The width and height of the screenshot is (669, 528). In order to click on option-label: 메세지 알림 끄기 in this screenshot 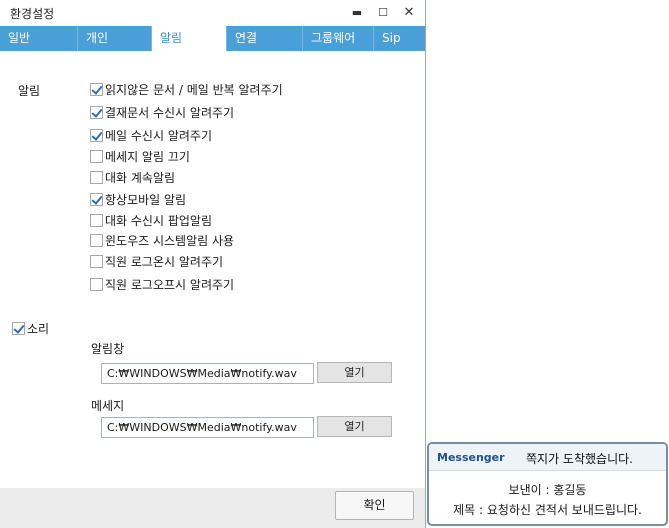, I will do `click(147, 156)`.